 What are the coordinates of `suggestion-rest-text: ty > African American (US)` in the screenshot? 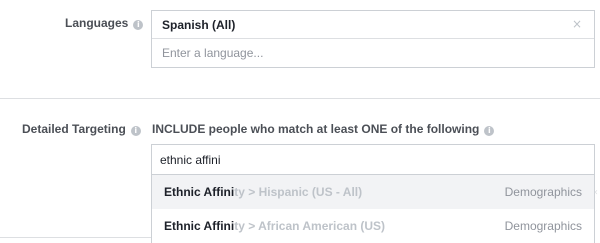 It's located at (310, 226).